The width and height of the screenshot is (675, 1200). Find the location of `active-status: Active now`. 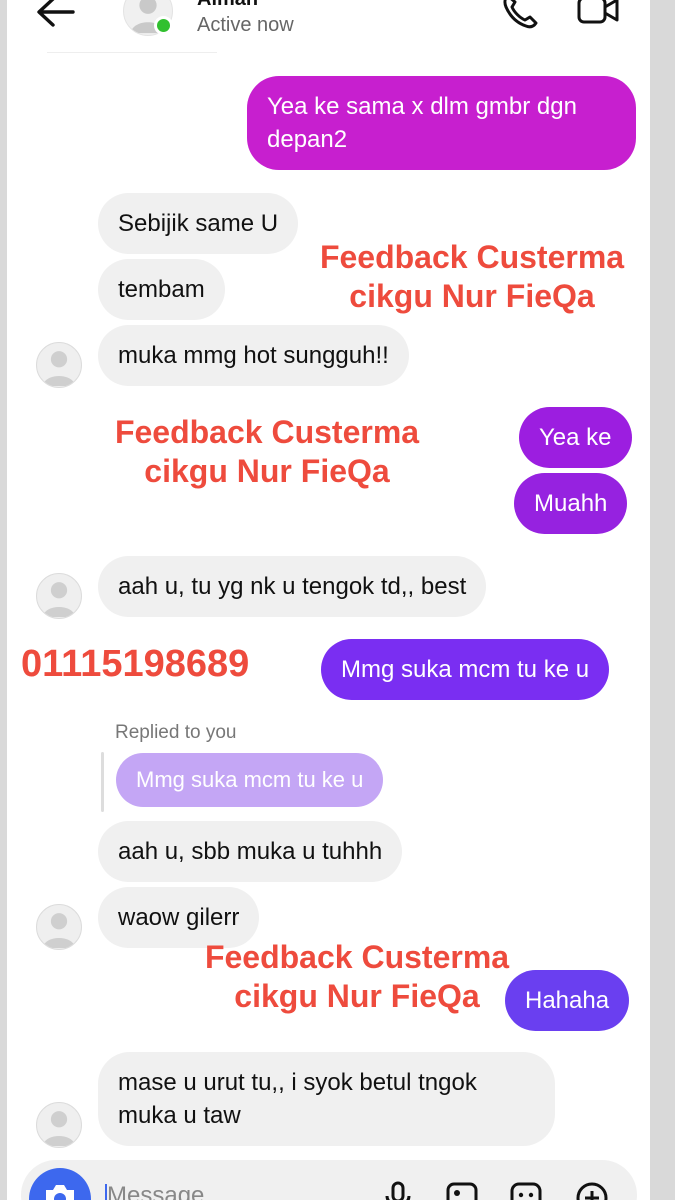

active-status: Active now is located at coordinates (245, 25).